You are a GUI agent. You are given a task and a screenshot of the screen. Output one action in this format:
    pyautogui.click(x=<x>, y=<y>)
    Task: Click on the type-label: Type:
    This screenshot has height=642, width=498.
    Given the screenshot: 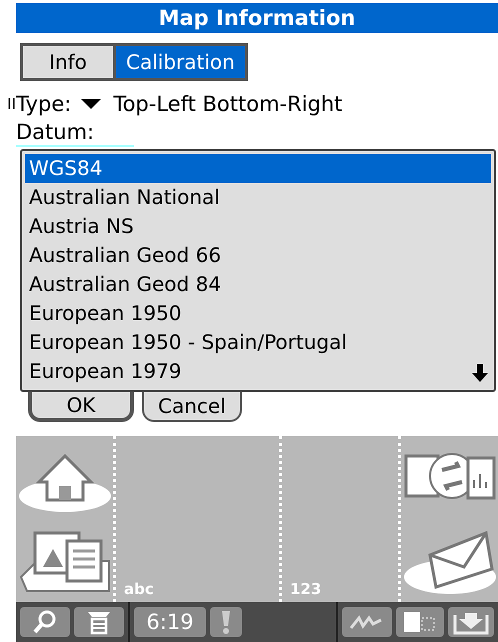 What is the action you would take?
    pyautogui.click(x=44, y=104)
    